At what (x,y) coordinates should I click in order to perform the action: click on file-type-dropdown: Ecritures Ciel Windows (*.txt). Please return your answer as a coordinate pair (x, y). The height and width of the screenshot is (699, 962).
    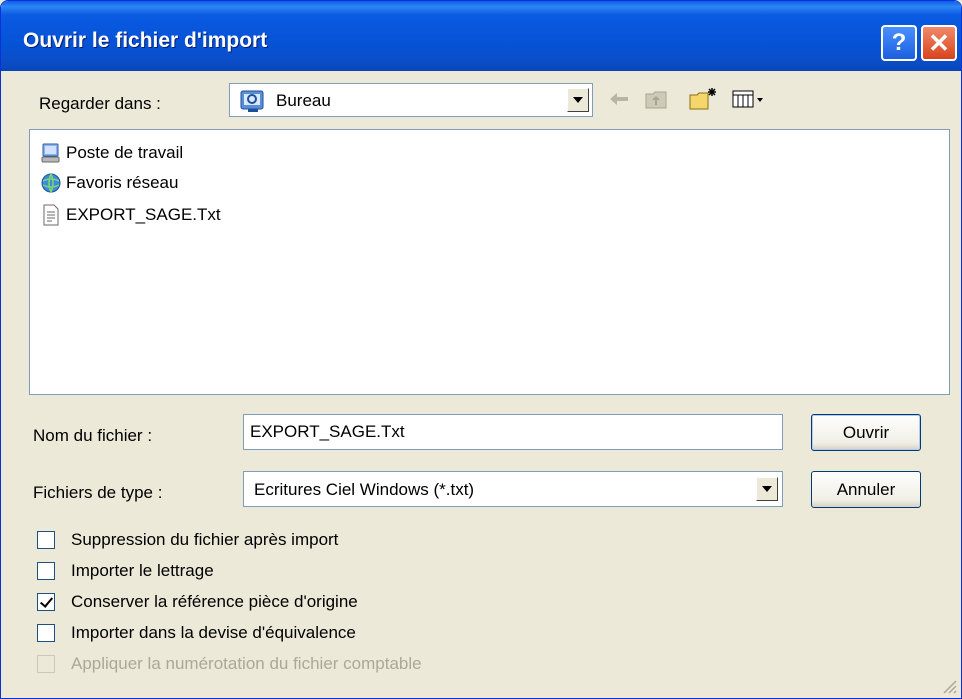
    Looking at the image, I should click on (513, 489).